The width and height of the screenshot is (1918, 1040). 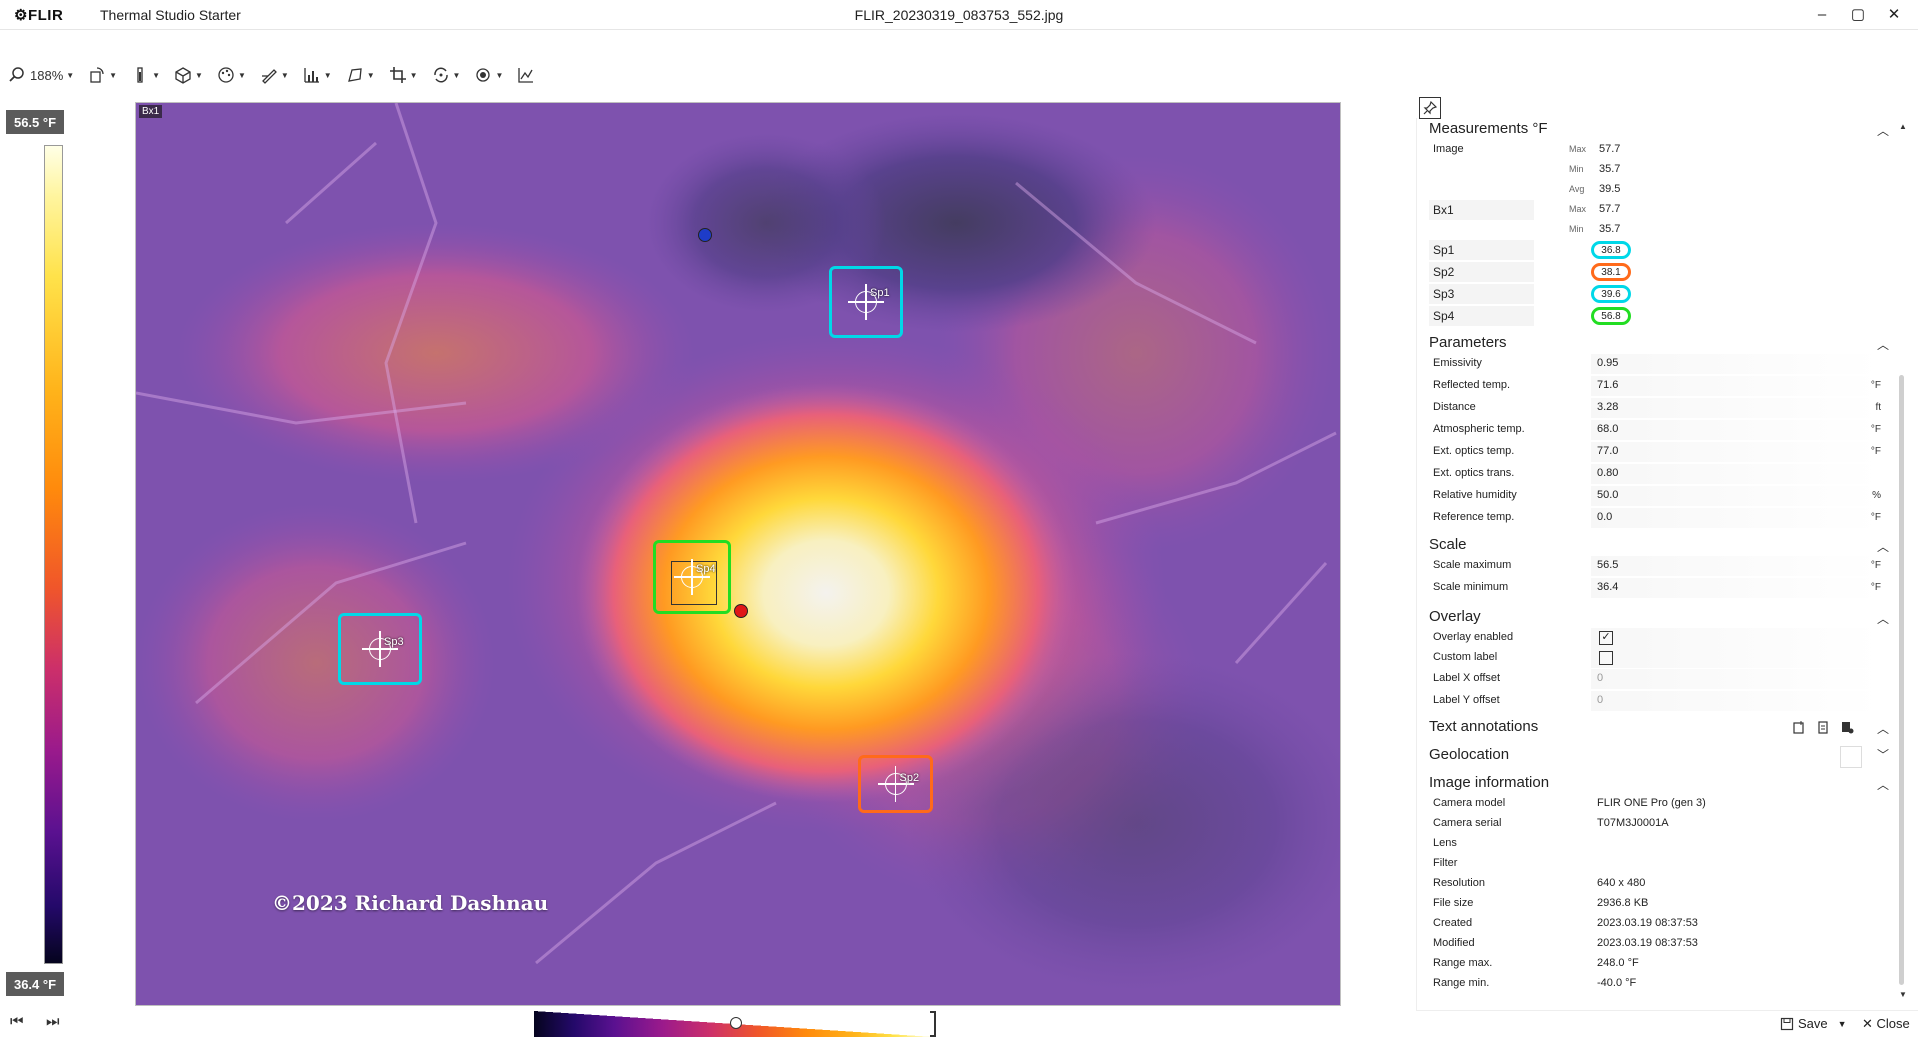 What do you see at coordinates (1851, 757) in the screenshot?
I see `map-button` at bounding box center [1851, 757].